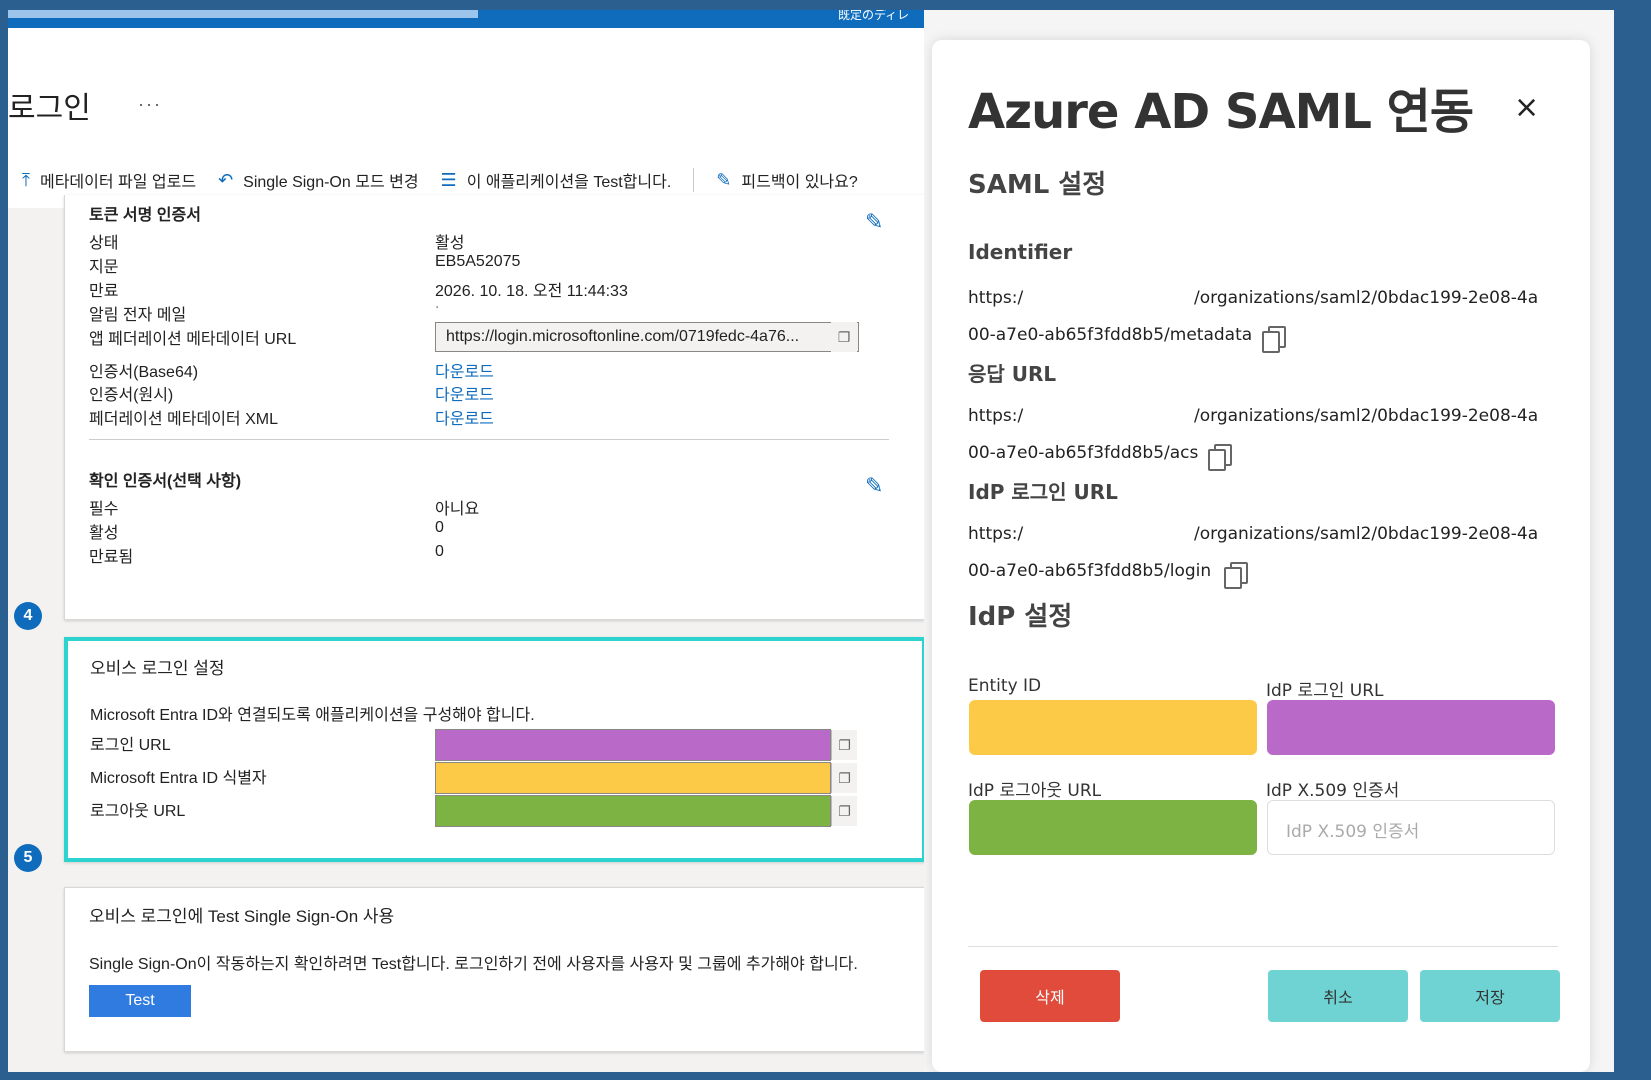 This screenshot has height=1080, width=1651. Describe the element at coordinates (104, 509) in the screenshot. I see `verify-row-label: 필수` at that location.